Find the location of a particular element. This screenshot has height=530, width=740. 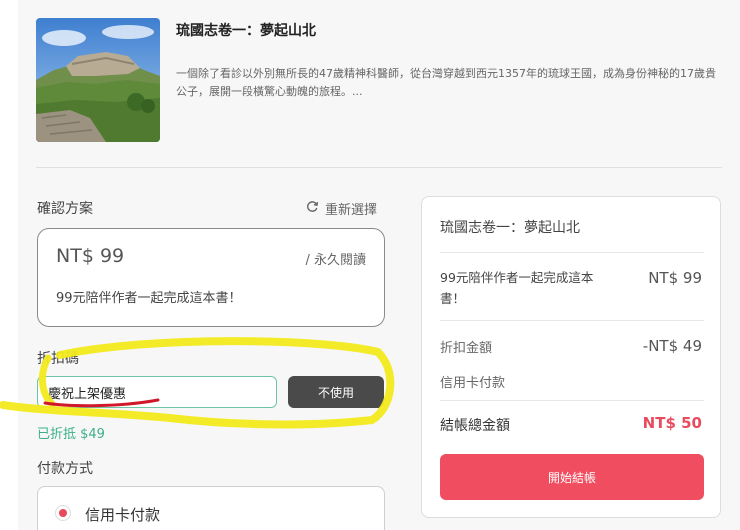

plan-card: NT$ 99 / 永久閱讀 99元陪伴作者一起完成這本書！ is located at coordinates (211, 277).